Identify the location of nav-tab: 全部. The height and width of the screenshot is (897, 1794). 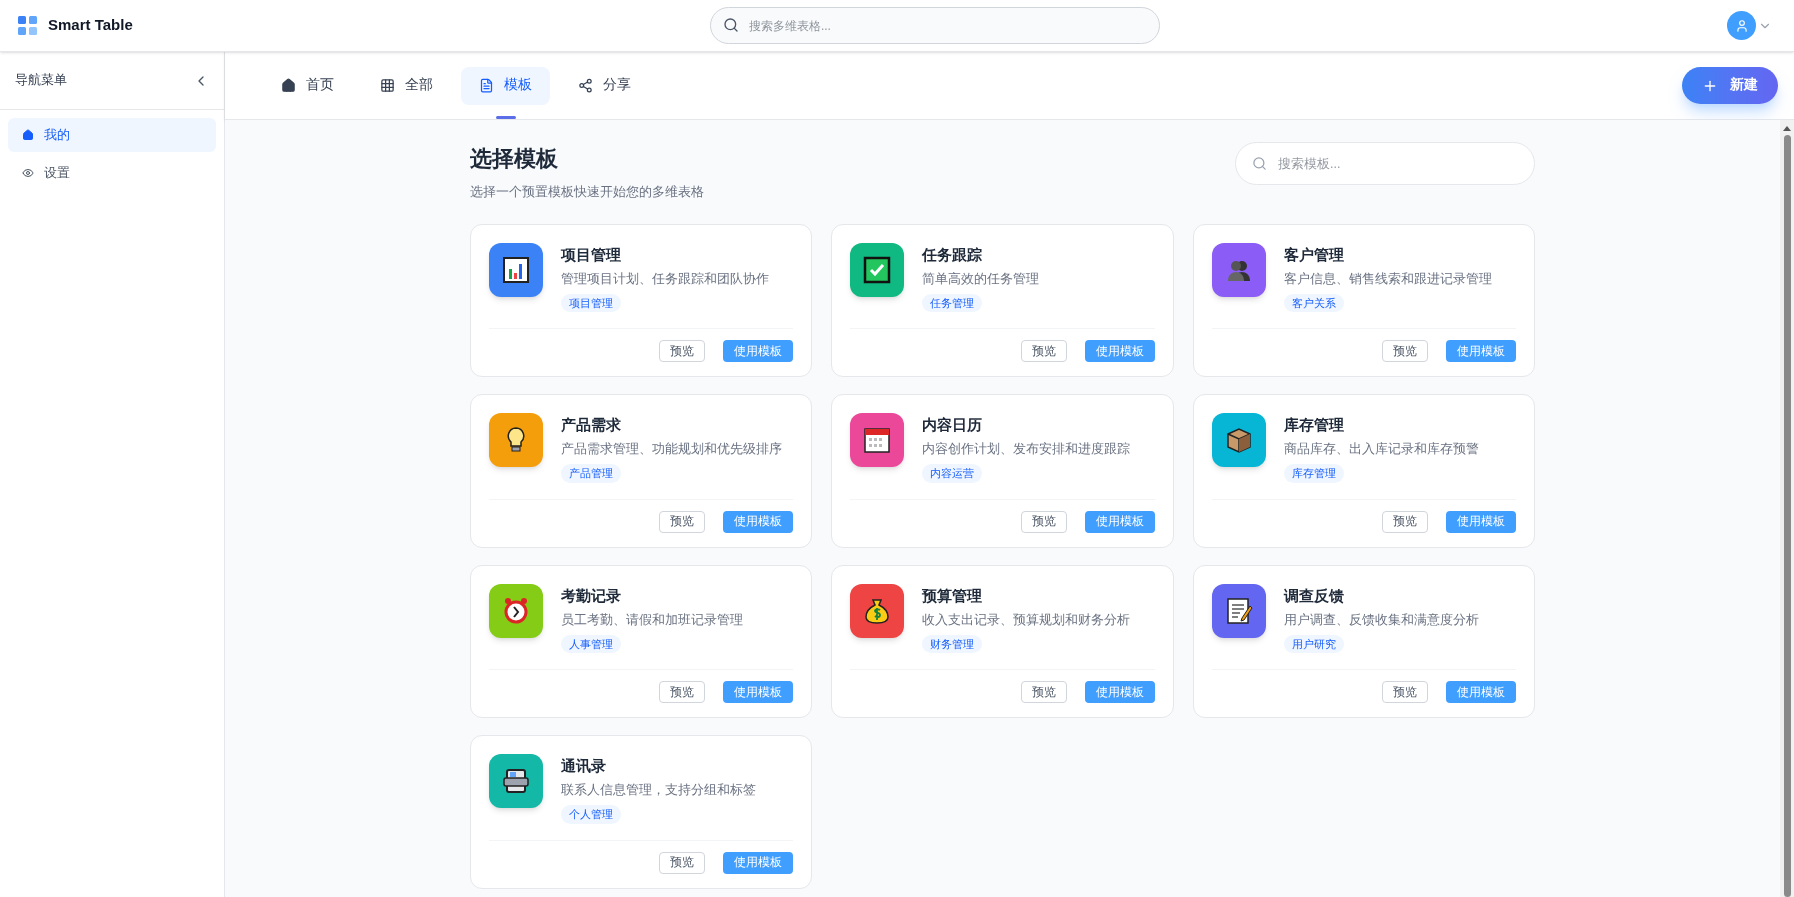
(406, 85).